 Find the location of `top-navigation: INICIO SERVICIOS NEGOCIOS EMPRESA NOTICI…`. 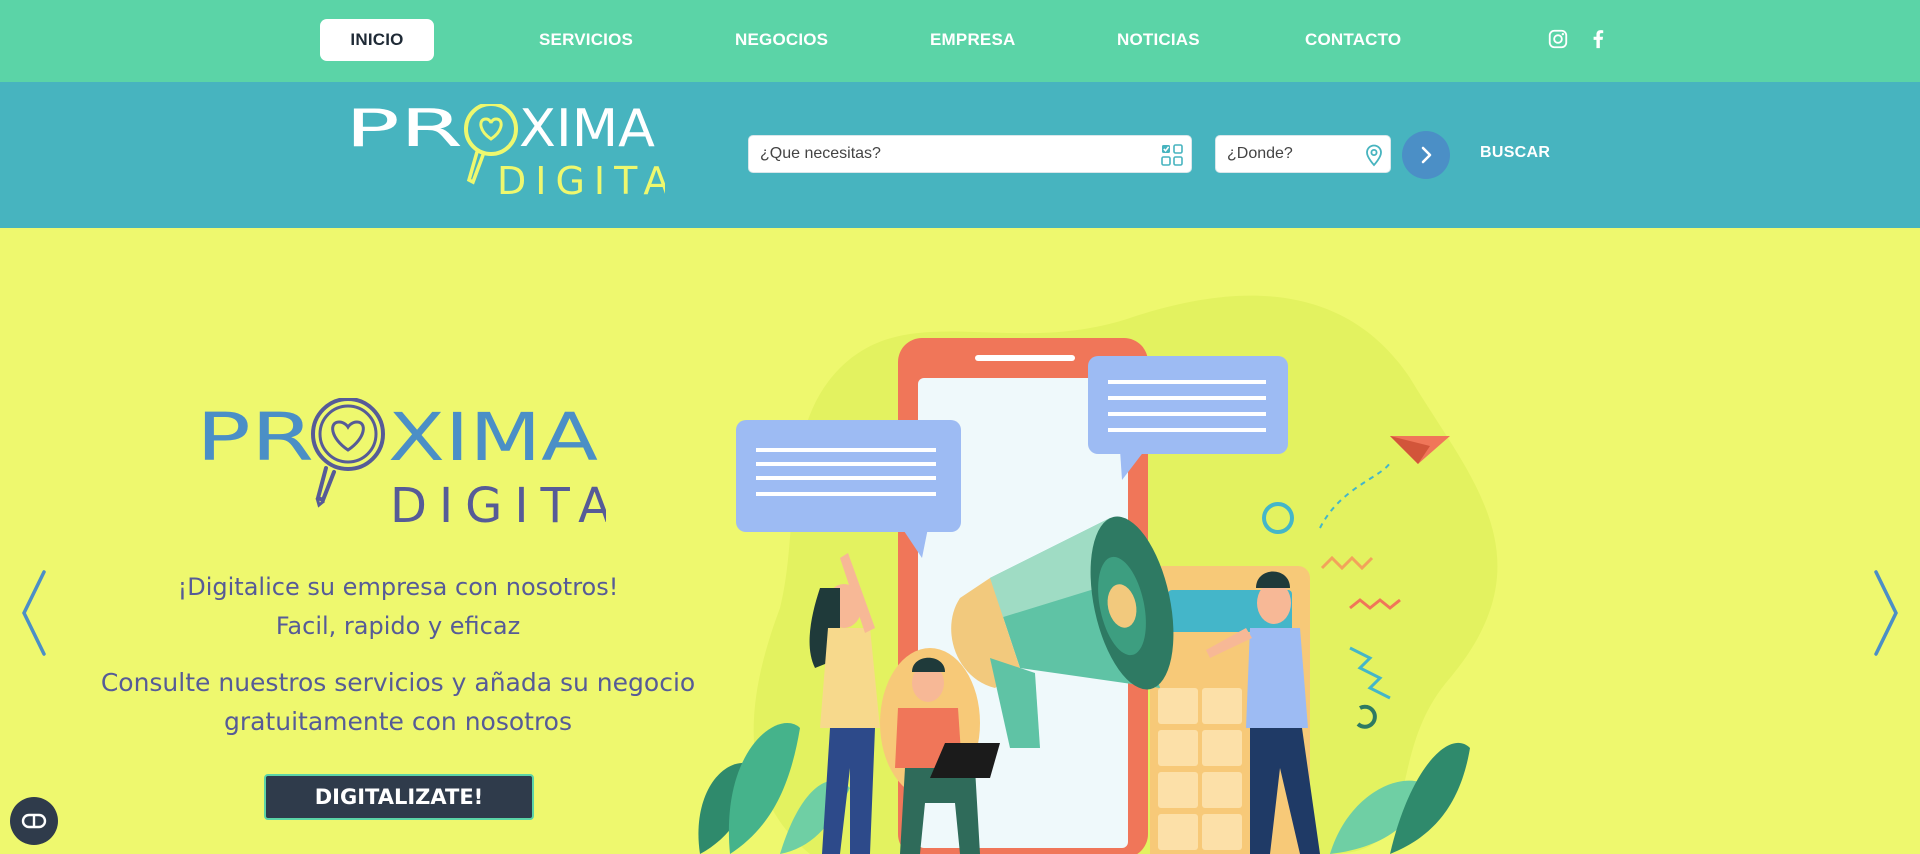

top-navigation: INICIO SERVICIOS NEGOCIOS EMPRESA NOTICI… is located at coordinates (960, 41).